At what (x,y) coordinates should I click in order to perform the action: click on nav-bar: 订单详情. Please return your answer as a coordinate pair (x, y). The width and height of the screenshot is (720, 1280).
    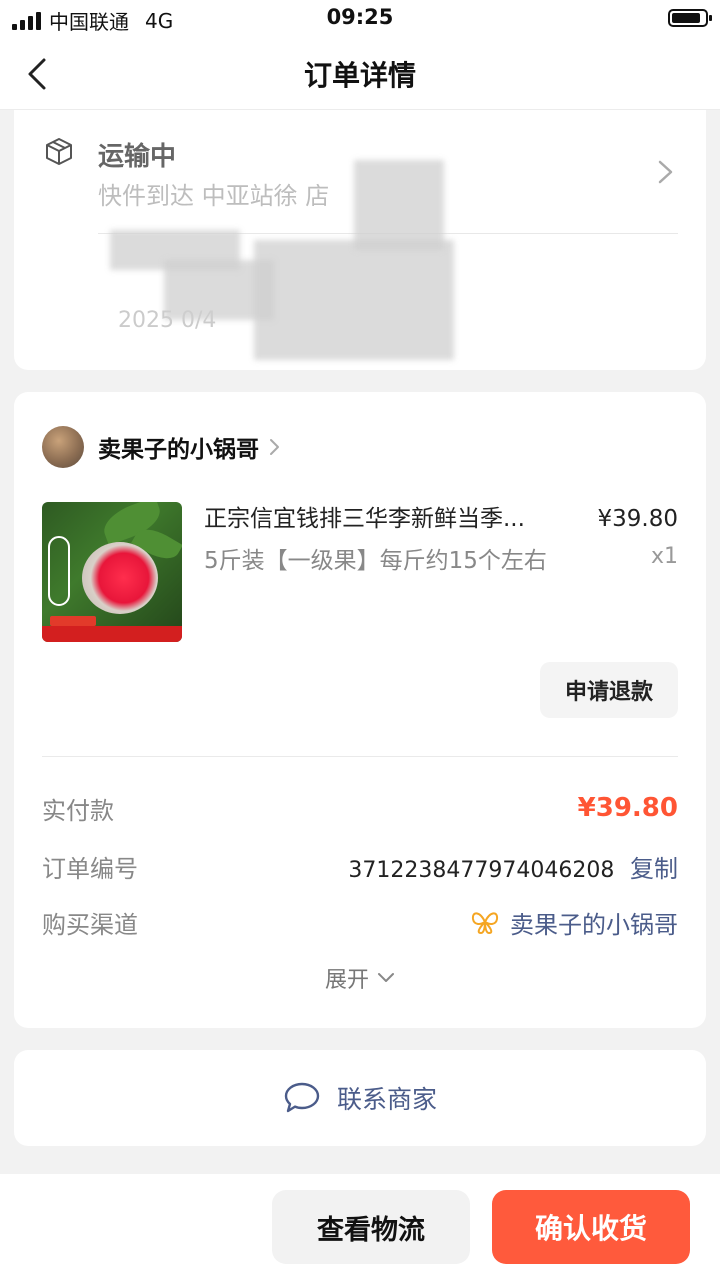
    Looking at the image, I should click on (360, 73).